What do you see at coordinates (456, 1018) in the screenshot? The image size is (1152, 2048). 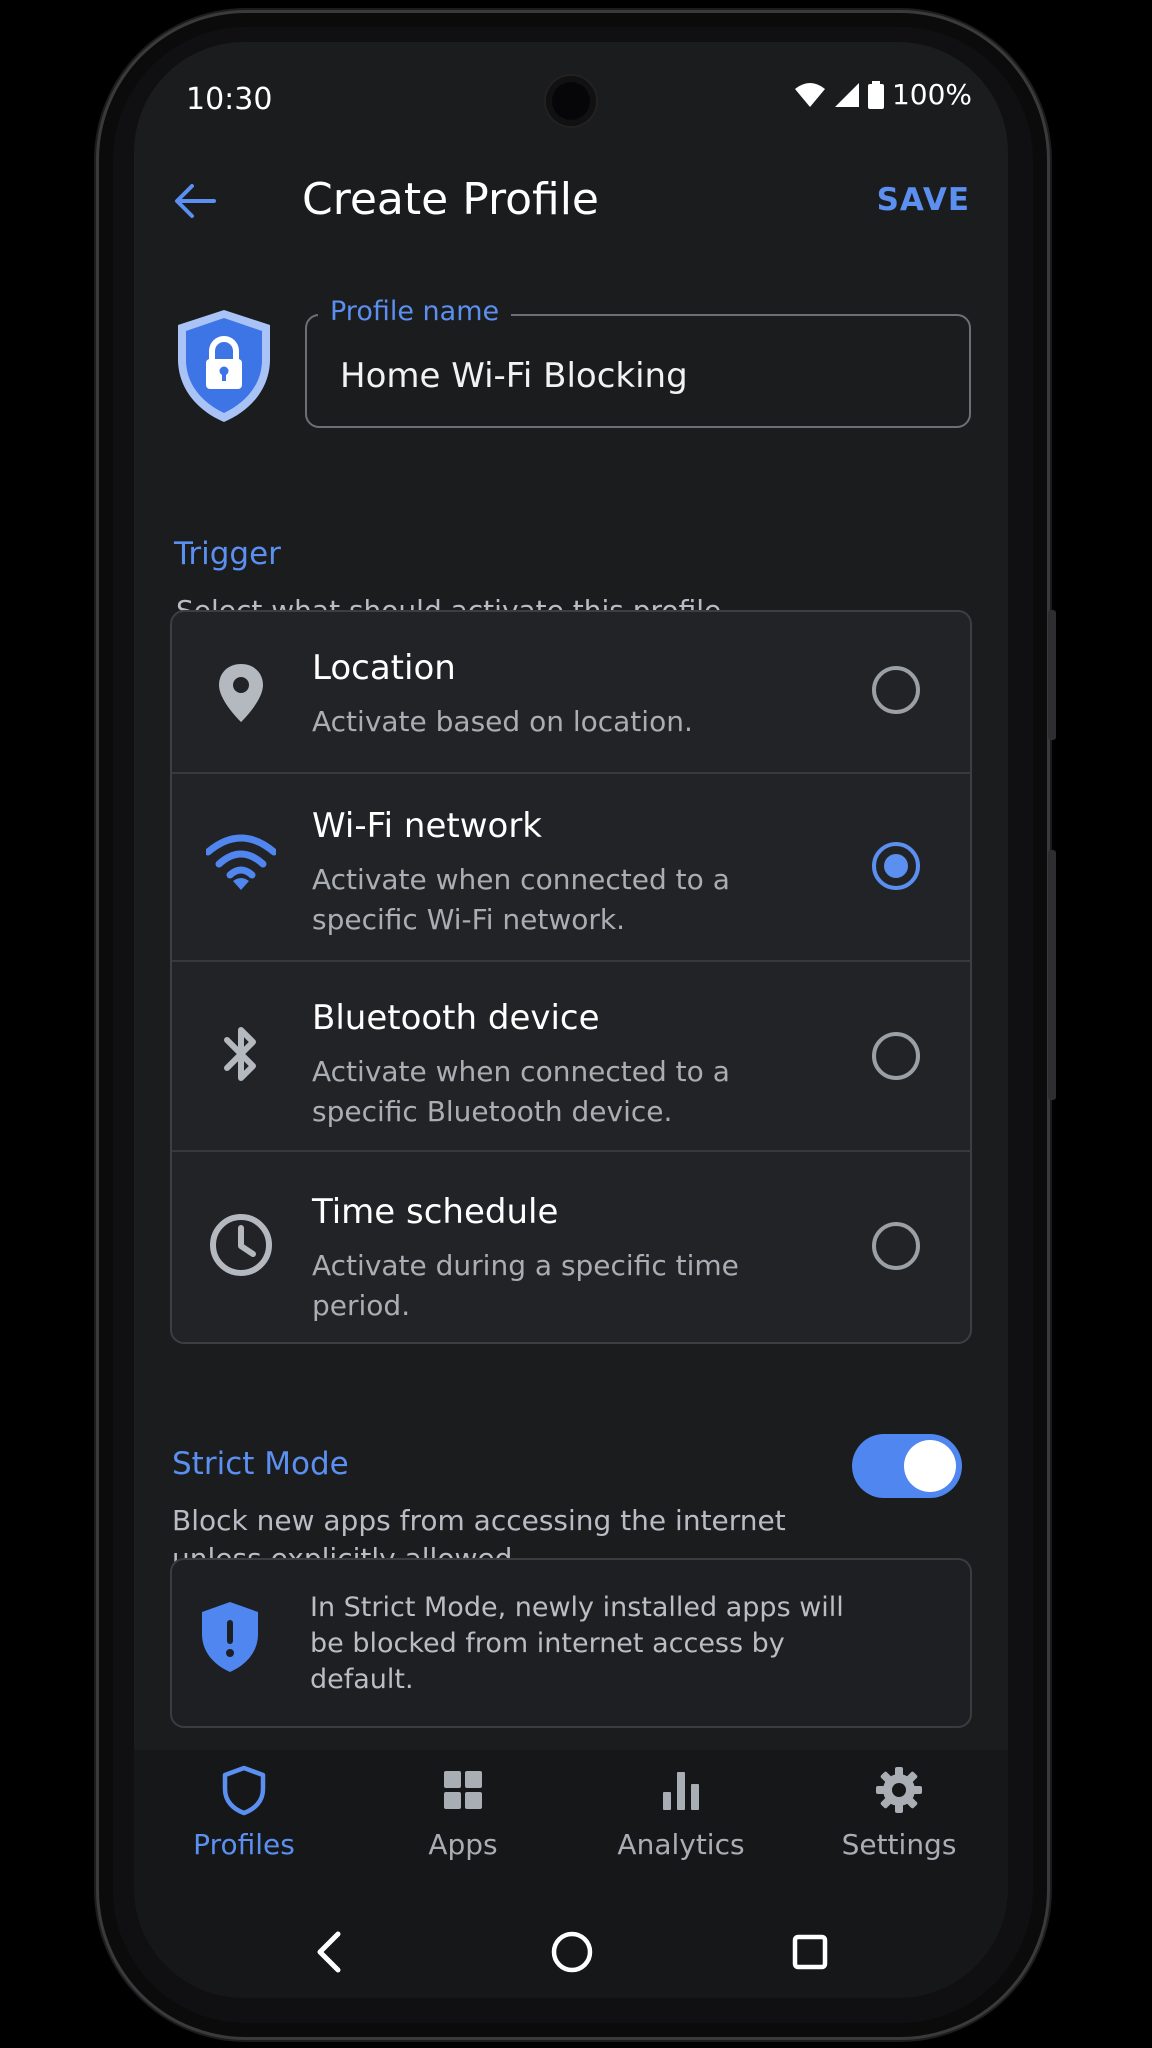 I see `option-title: Bluetooth device` at bounding box center [456, 1018].